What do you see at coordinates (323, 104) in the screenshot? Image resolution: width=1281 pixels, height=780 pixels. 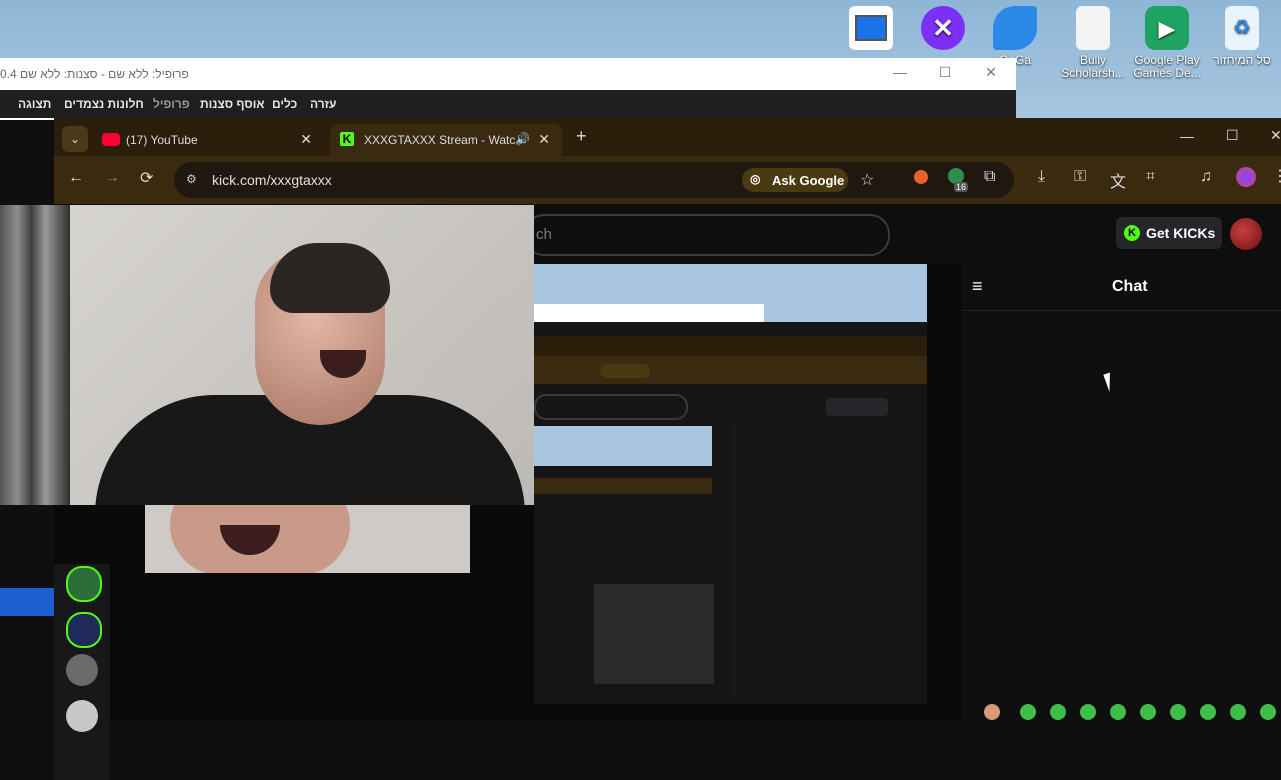 I see `menu-help: עזרה` at bounding box center [323, 104].